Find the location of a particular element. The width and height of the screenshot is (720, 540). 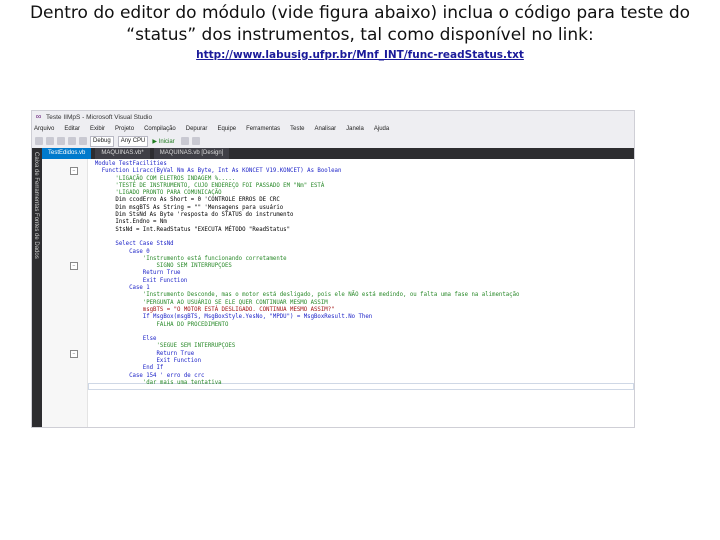

forward-icon is located at coordinates (50, 141).